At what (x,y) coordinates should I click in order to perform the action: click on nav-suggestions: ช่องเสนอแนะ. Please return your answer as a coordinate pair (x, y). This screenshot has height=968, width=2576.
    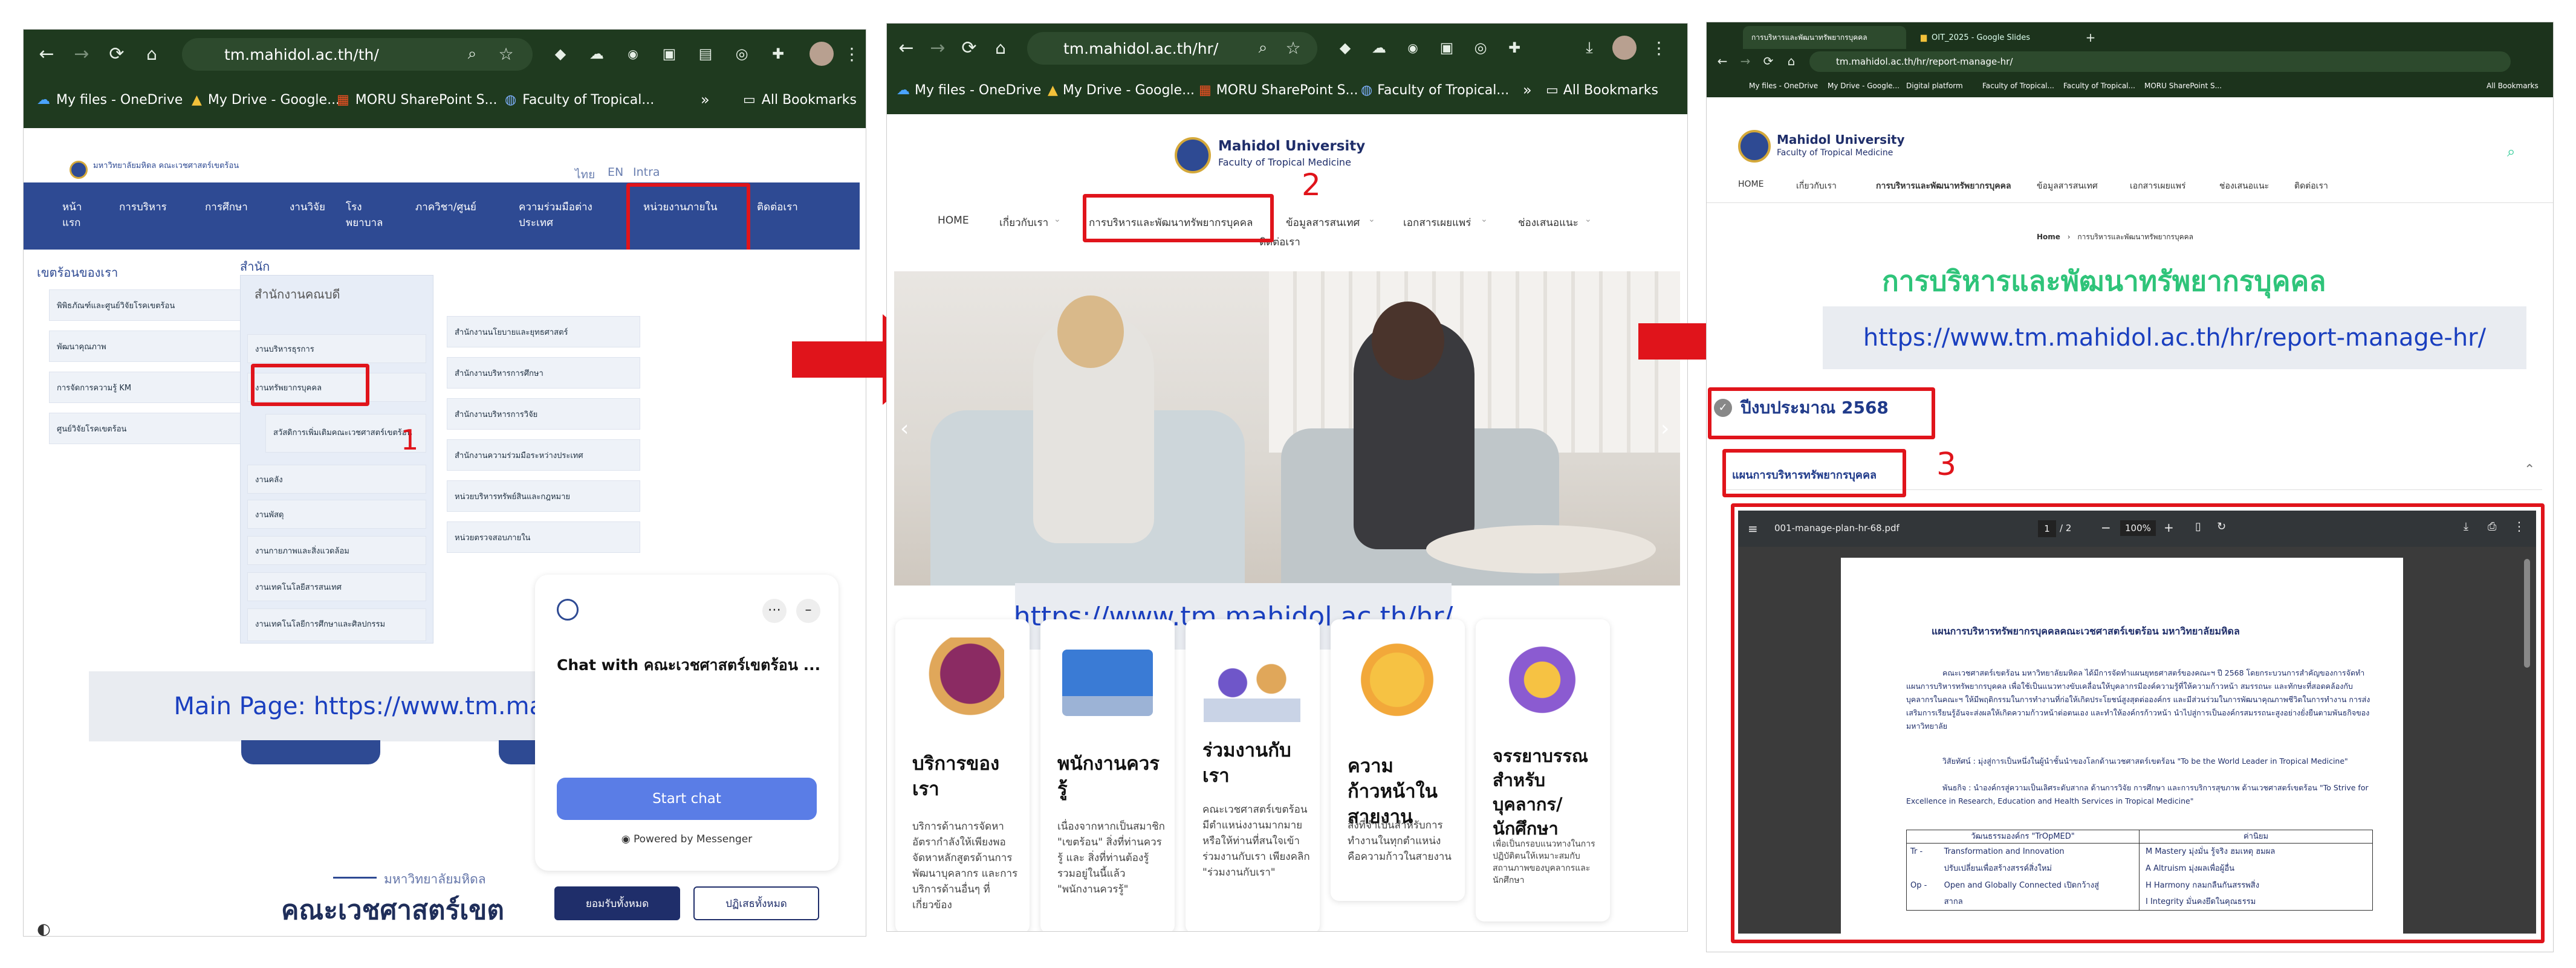
    Looking at the image, I should click on (1548, 223).